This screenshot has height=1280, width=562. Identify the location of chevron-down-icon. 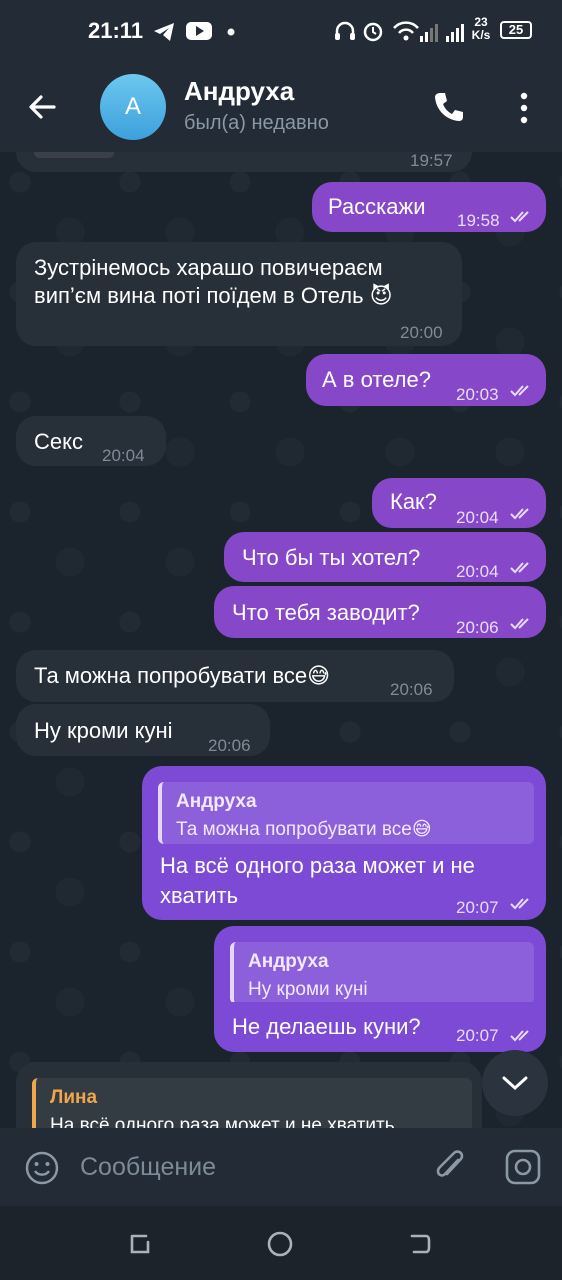
(515, 1083).